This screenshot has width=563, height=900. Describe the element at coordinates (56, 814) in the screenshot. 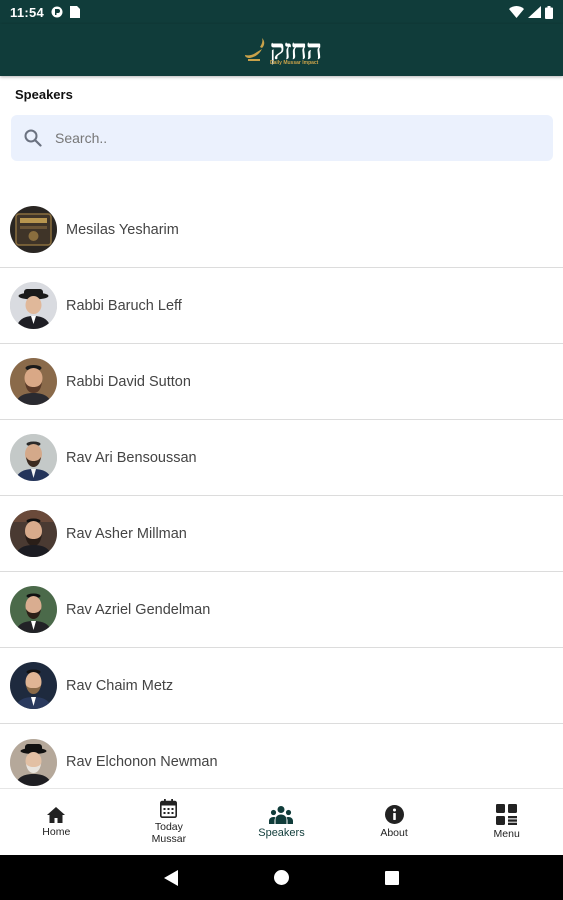

I see `home-icon` at that location.